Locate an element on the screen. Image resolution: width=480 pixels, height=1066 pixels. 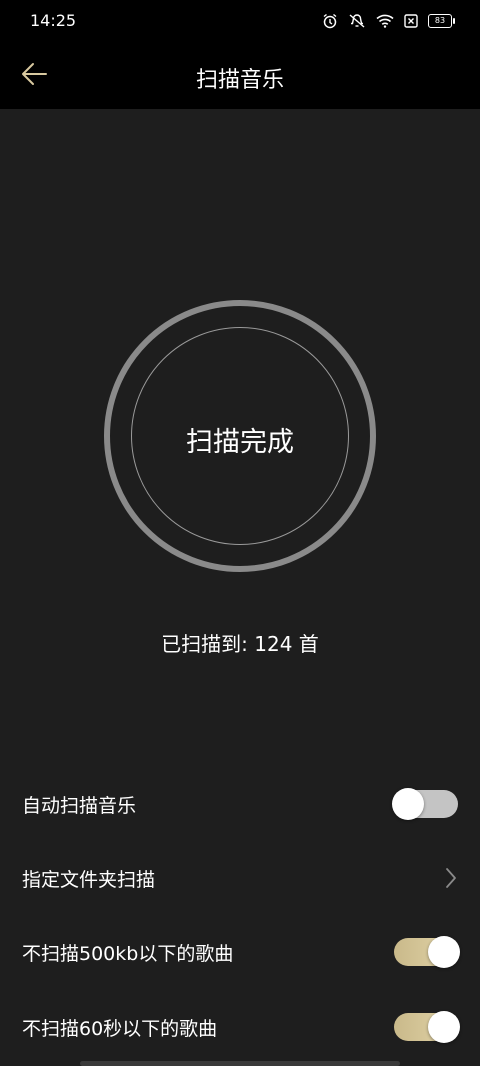
wifi-icon is located at coordinates (385, 21).